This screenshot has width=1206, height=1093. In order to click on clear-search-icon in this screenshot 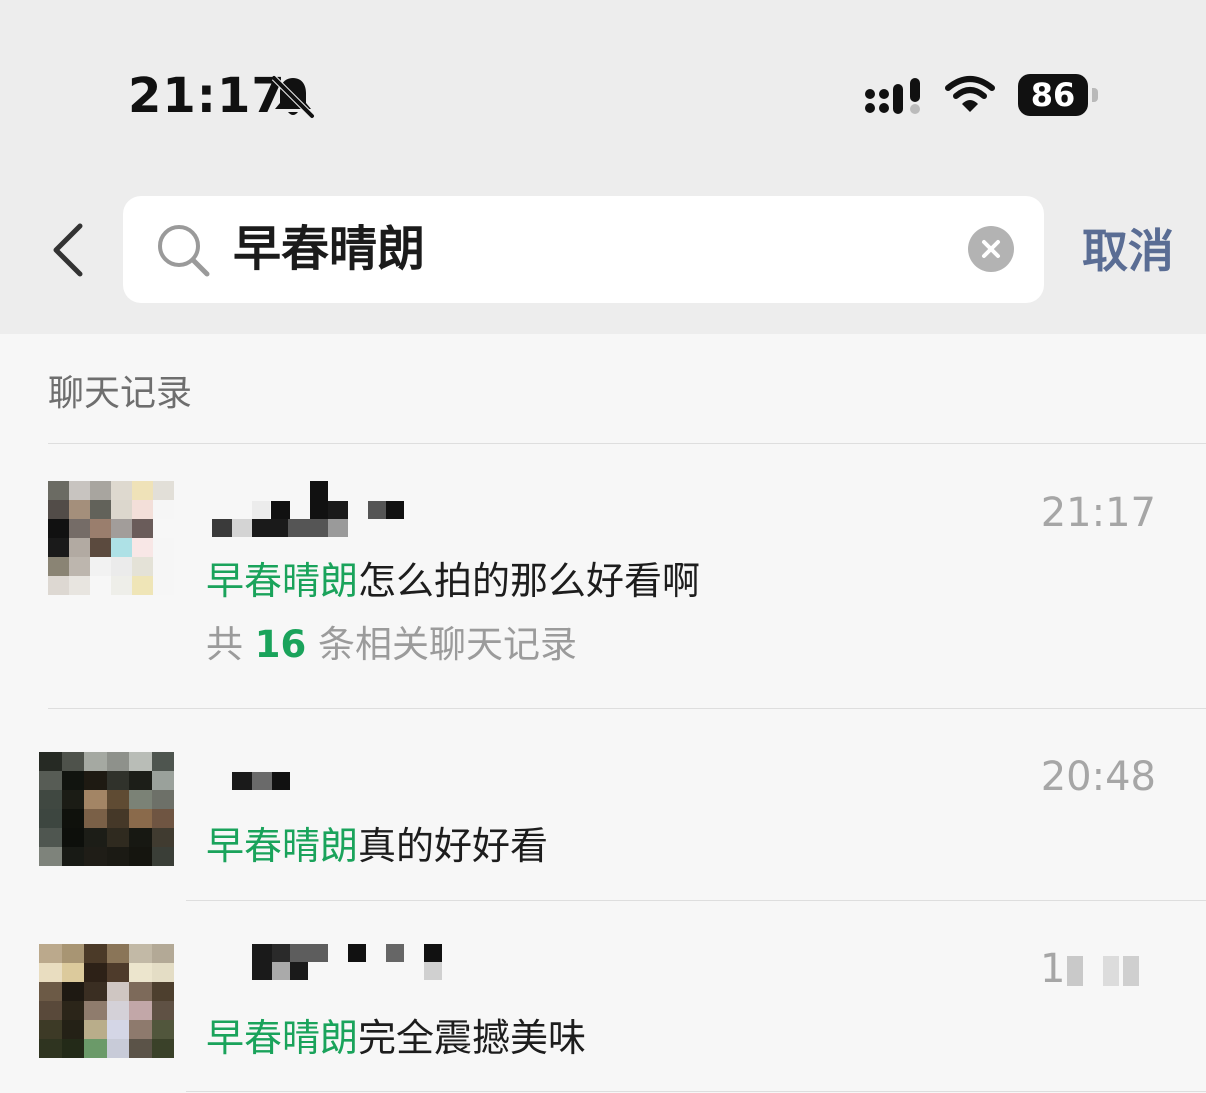, I will do `click(991, 249)`.